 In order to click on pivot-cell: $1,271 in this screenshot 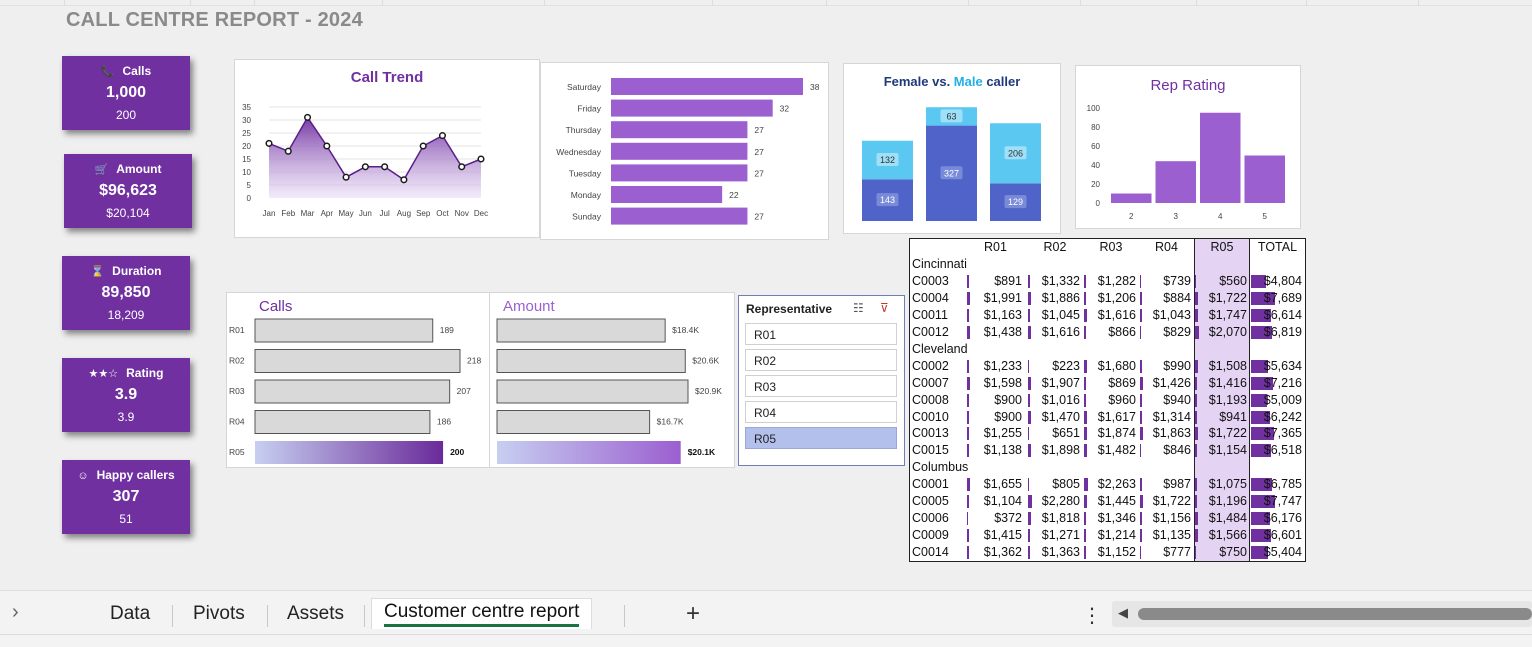, I will do `click(1060, 535)`.